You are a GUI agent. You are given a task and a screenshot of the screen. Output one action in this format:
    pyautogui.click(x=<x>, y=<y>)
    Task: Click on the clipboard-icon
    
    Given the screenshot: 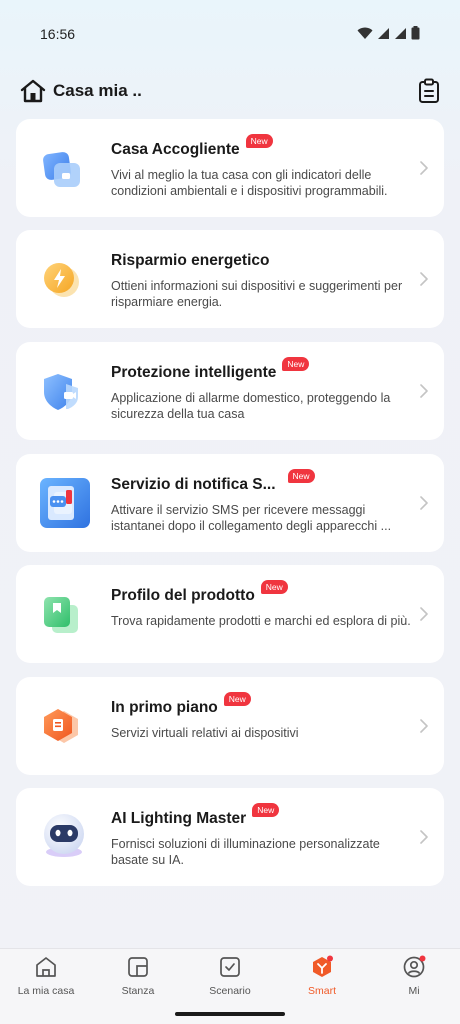 What is the action you would take?
    pyautogui.click(x=429, y=91)
    